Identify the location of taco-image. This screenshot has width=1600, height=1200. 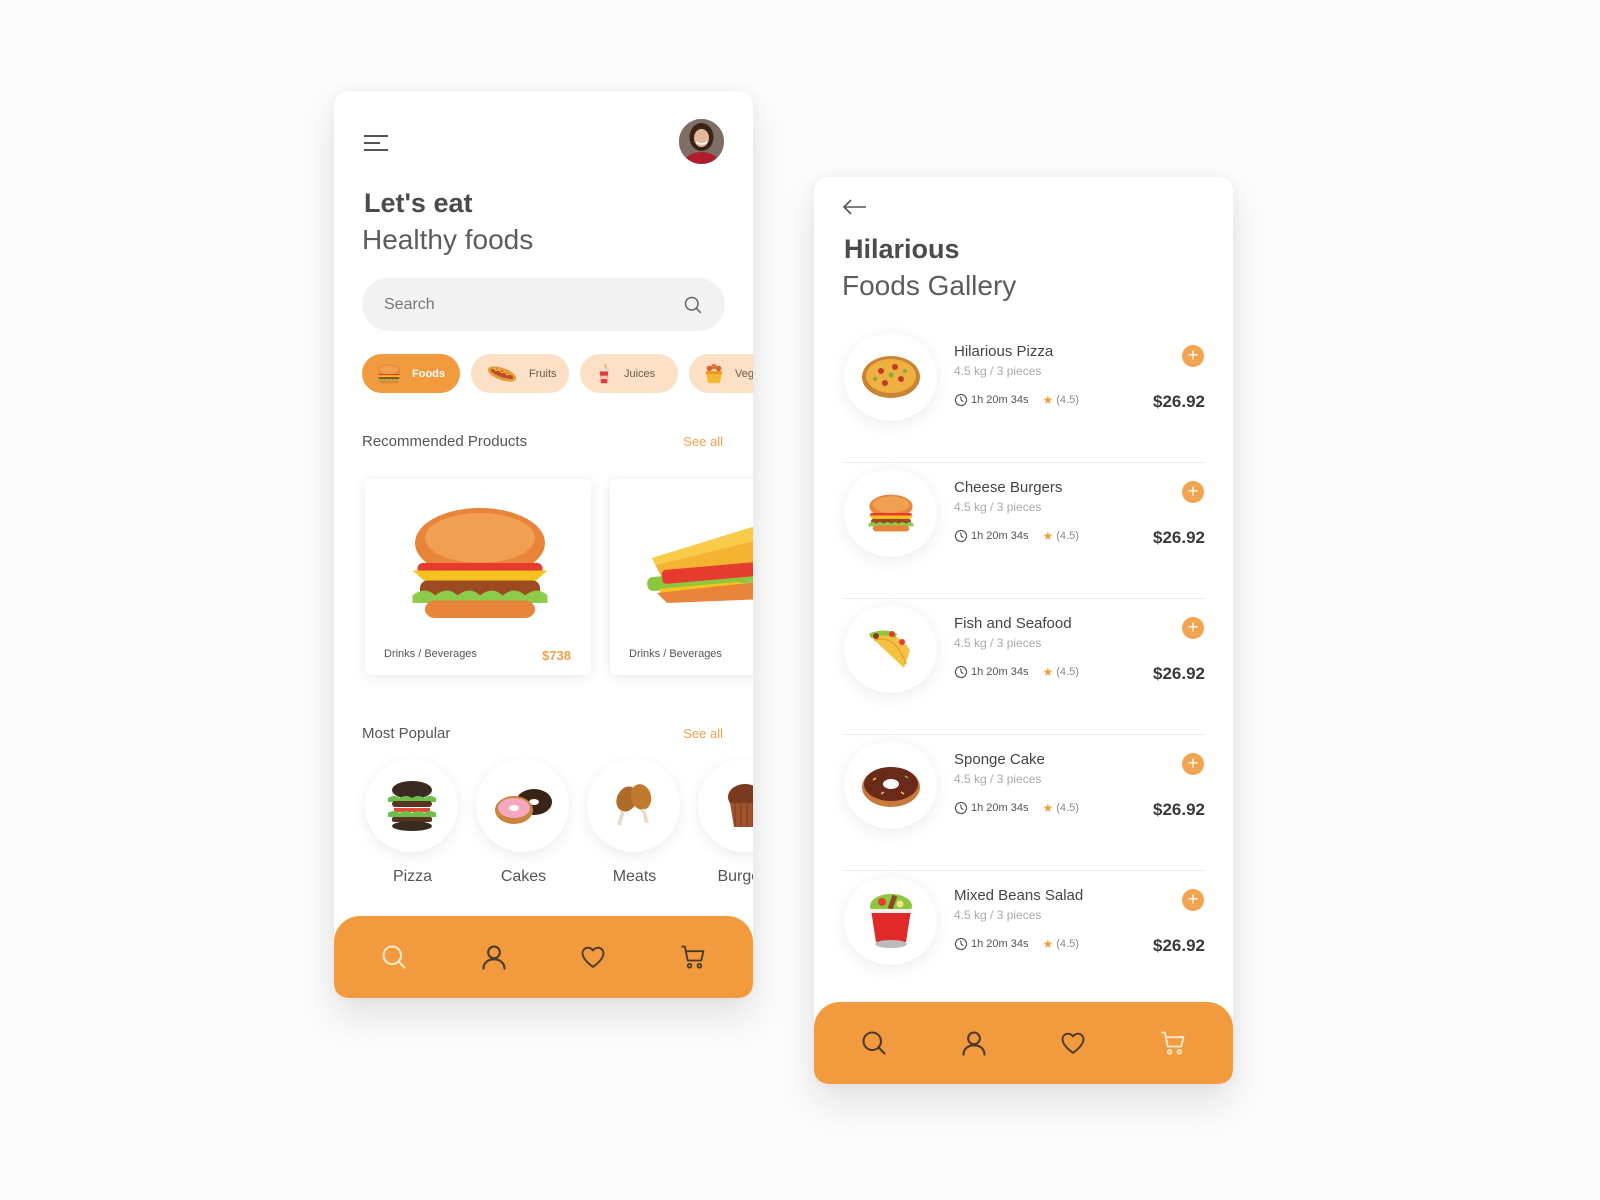
(889, 649).